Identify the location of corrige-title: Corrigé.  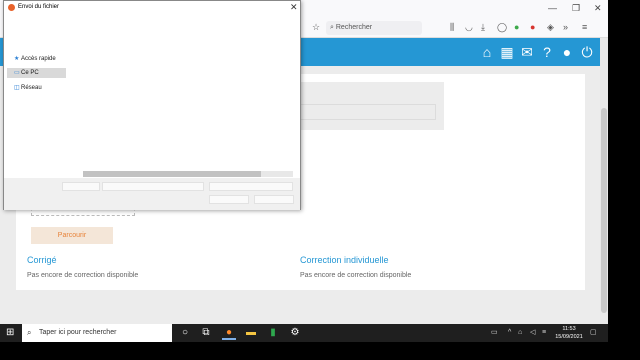
(42, 260).